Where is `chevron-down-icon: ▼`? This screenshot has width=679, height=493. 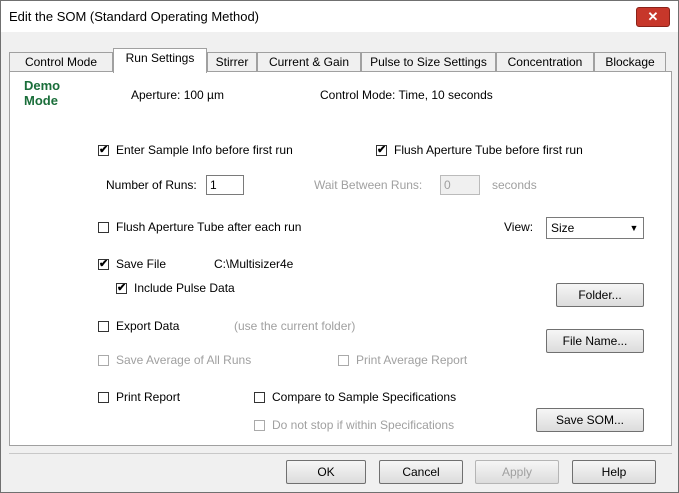 chevron-down-icon: ▼ is located at coordinates (634, 228).